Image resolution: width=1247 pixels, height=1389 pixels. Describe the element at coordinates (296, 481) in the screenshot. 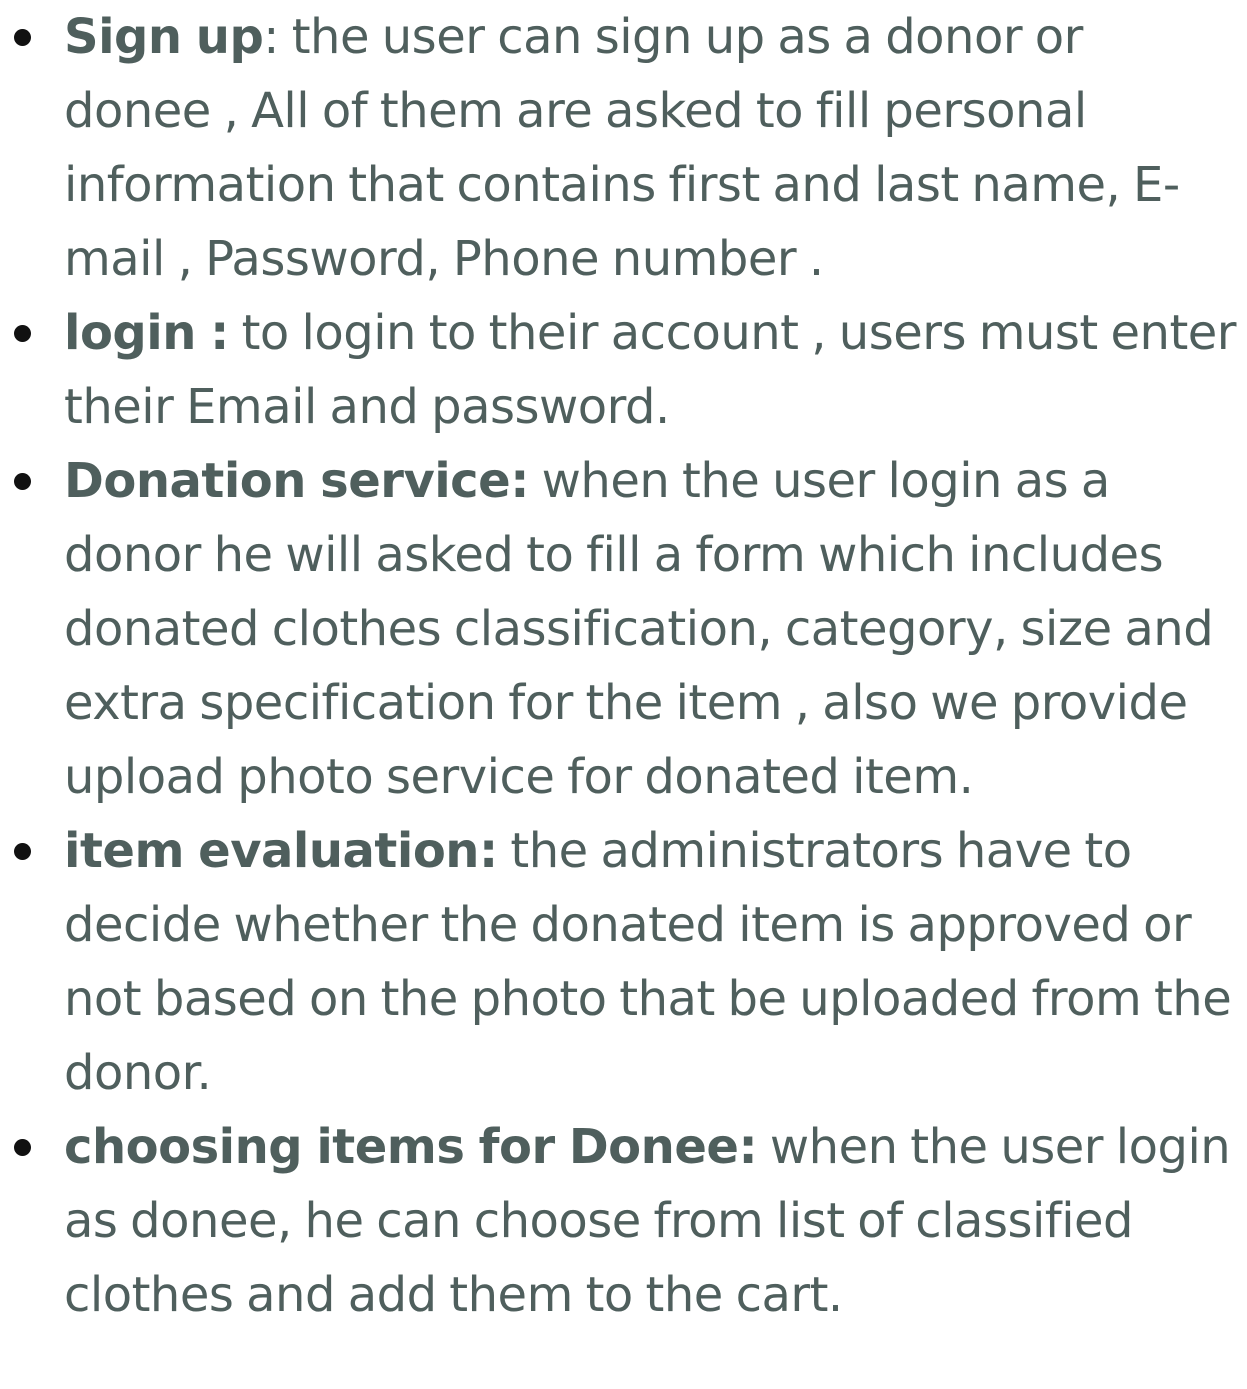

I see `item-term: Donation service:` at that location.